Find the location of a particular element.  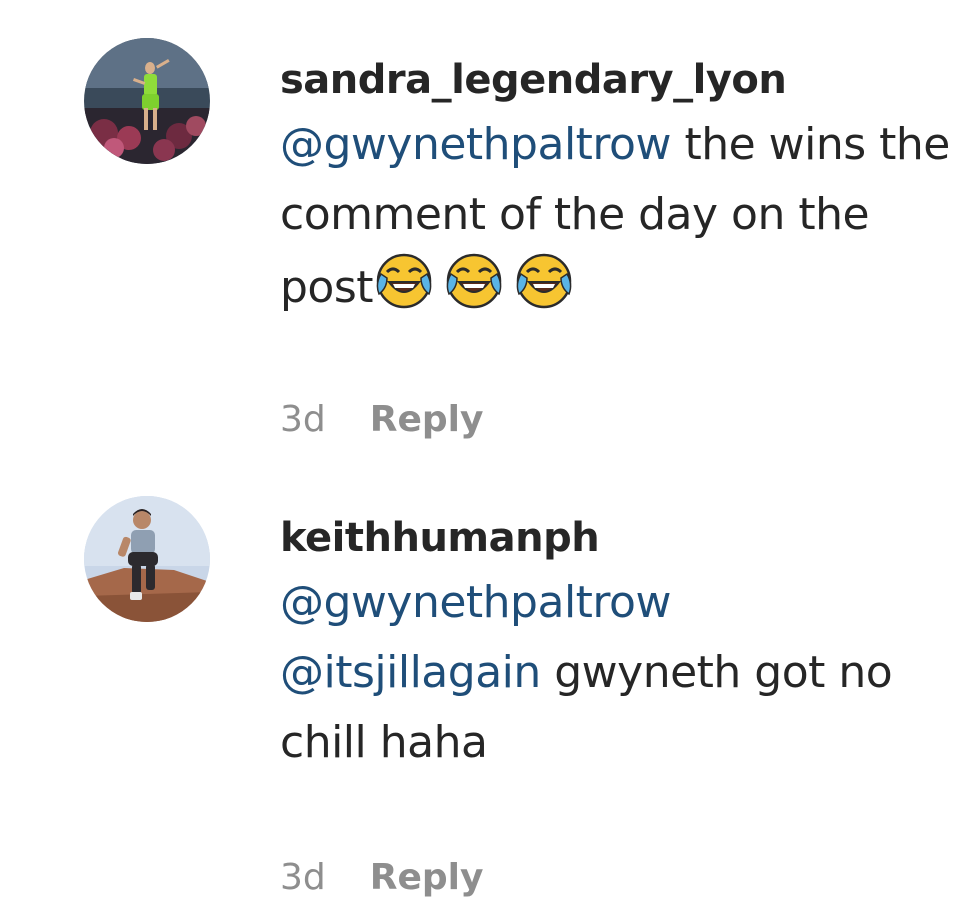

mention-link: @itsjillagain is located at coordinates (410, 672).